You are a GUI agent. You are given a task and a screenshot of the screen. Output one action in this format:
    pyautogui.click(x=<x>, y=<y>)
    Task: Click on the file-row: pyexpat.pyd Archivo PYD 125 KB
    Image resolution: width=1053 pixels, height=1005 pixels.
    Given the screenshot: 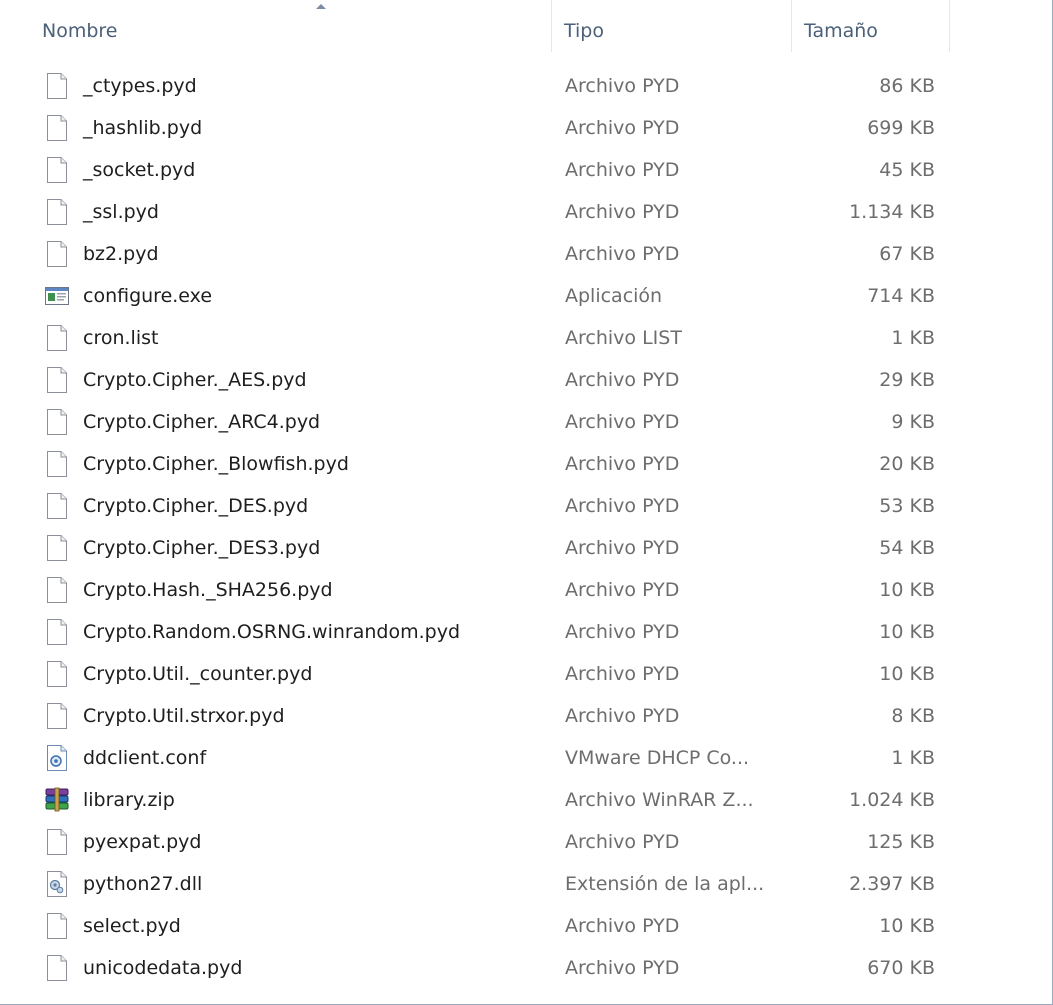 What is the action you would take?
    pyautogui.click(x=526, y=842)
    